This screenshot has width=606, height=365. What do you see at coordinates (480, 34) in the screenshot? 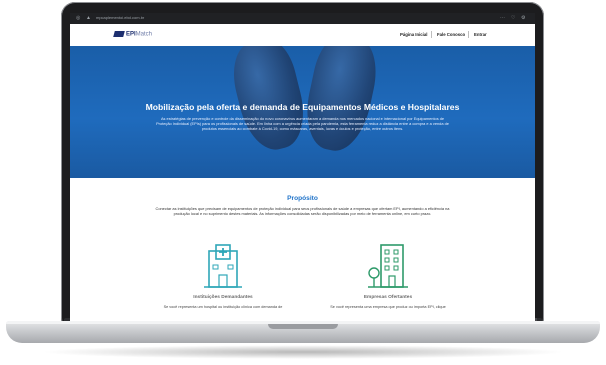
I see `nav-entrar: Entrar` at bounding box center [480, 34].